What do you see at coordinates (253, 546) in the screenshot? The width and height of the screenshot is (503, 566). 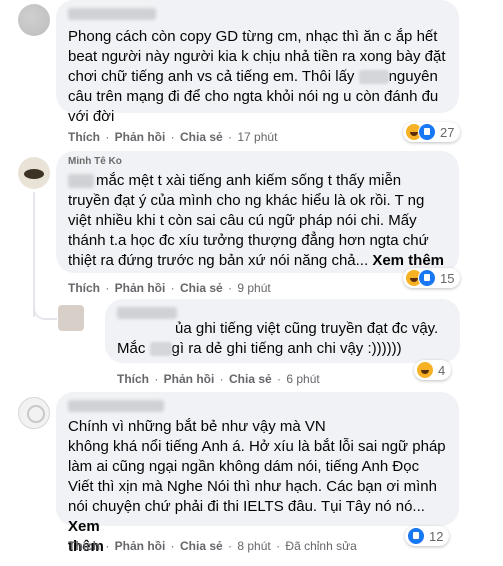 I see `timestamp: 8 phút` at bounding box center [253, 546].